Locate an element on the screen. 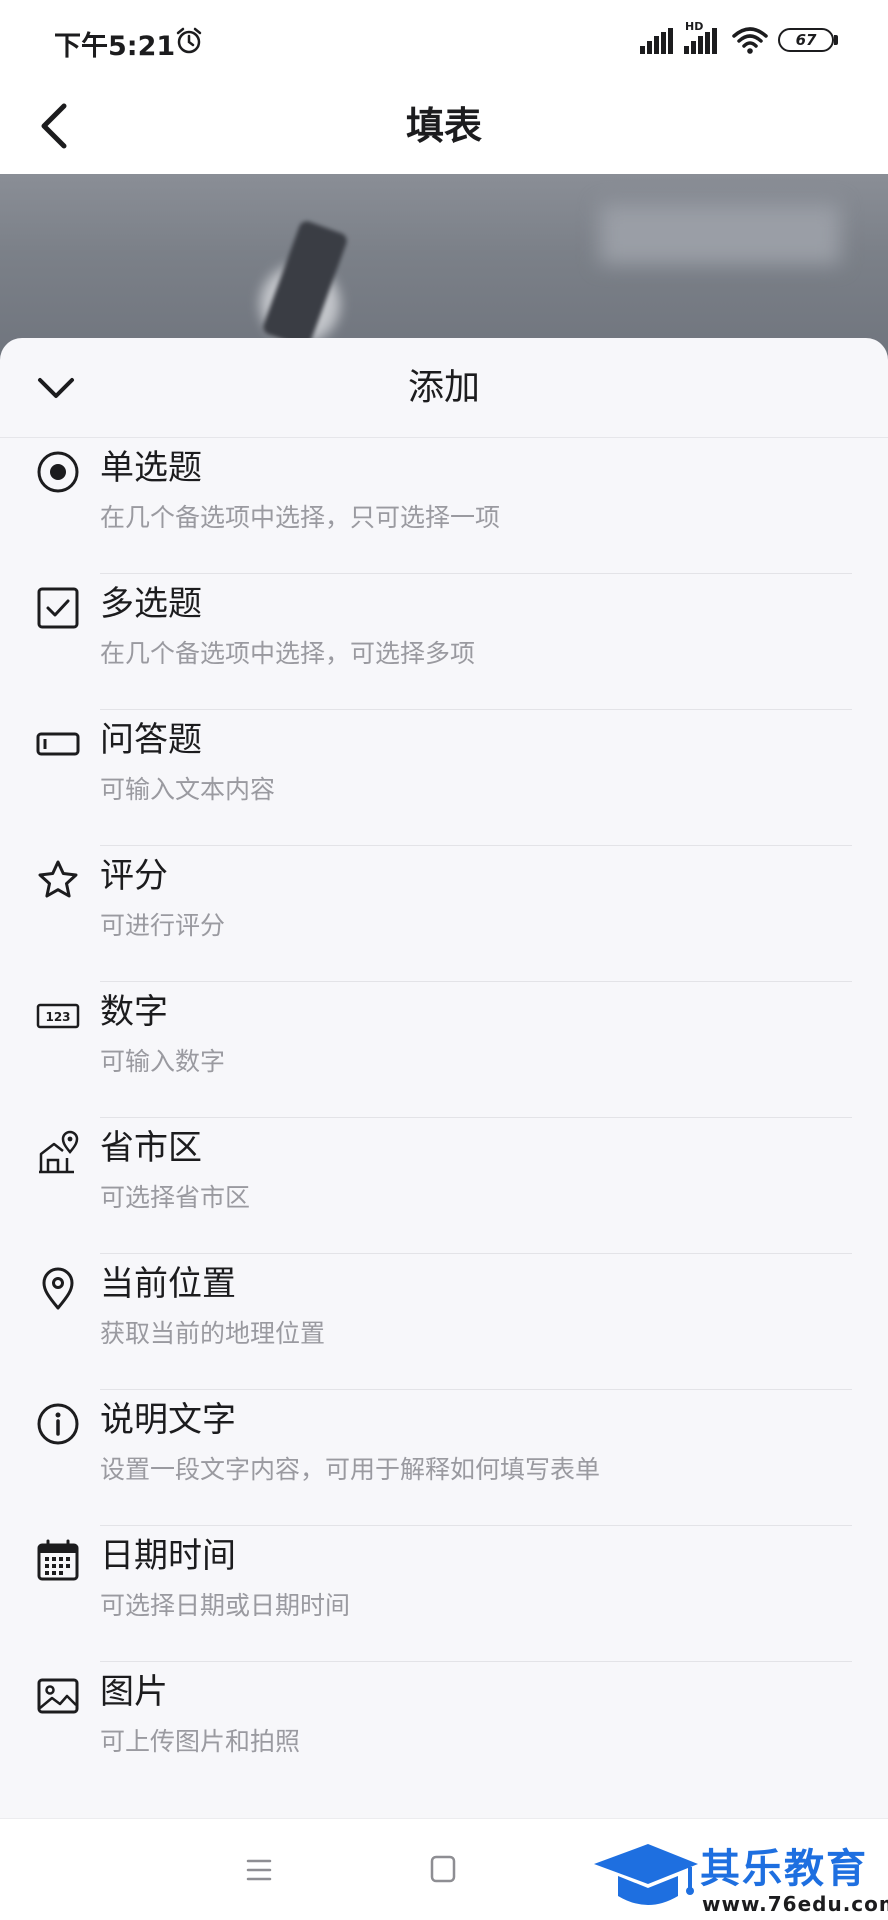  menu-icon is located at coordinates (259, 1870).